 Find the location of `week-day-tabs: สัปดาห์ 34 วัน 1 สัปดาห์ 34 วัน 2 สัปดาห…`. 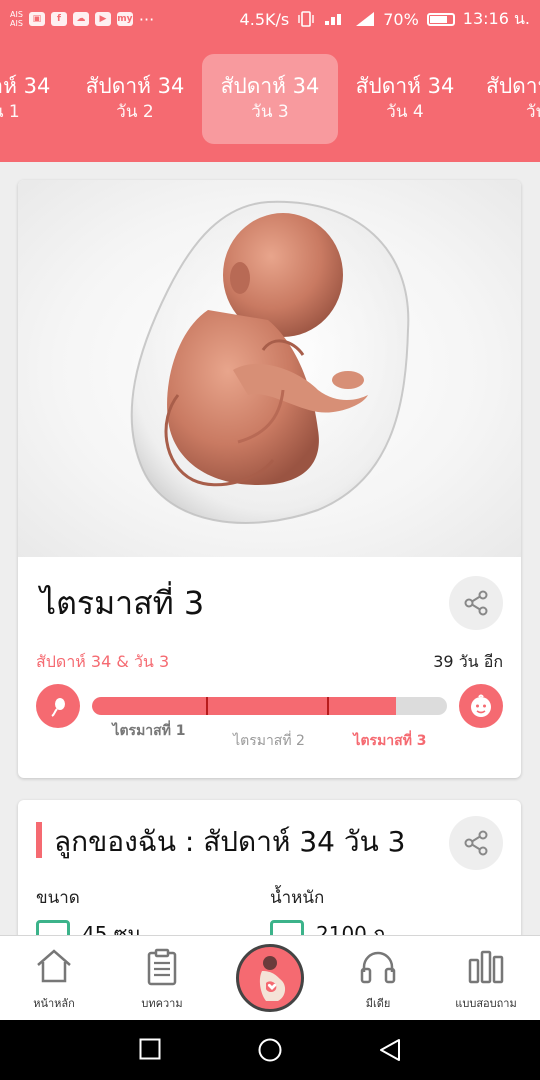

week-day-tabs: สัปดาห์ 34 วัน 1 สัปดาห์ 34 วัน 2 สัปดาห… is located at coordinates (270, 100).